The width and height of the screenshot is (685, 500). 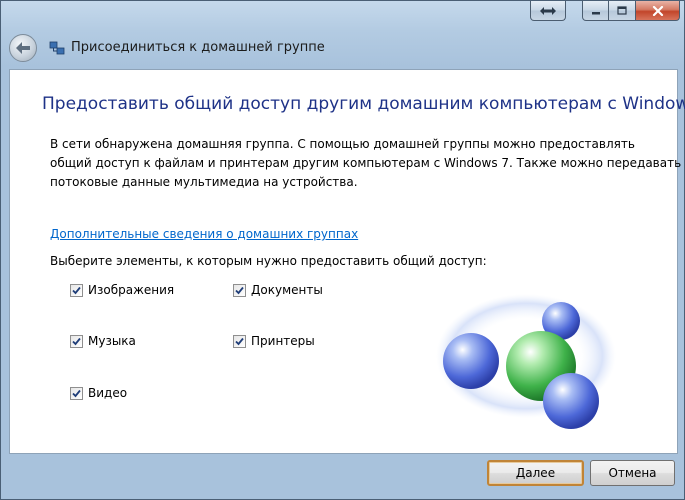 I want to click on cancel-button: Отмена, so click(x=632, y=473).